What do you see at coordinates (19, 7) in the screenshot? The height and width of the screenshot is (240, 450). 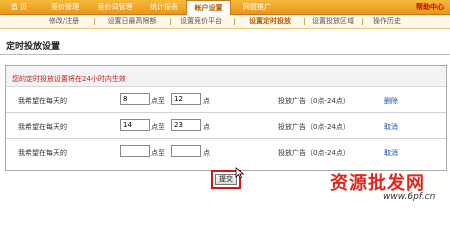 I see `tab-home: 首 页` at bounding box center [19, 7].